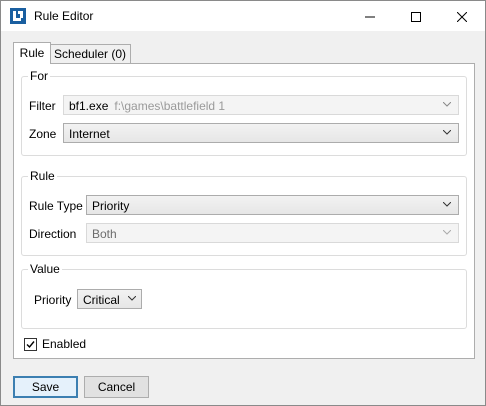 The height and width of the screenshot is (406, 486). I want to click on minimize-button, so click(370, 16).